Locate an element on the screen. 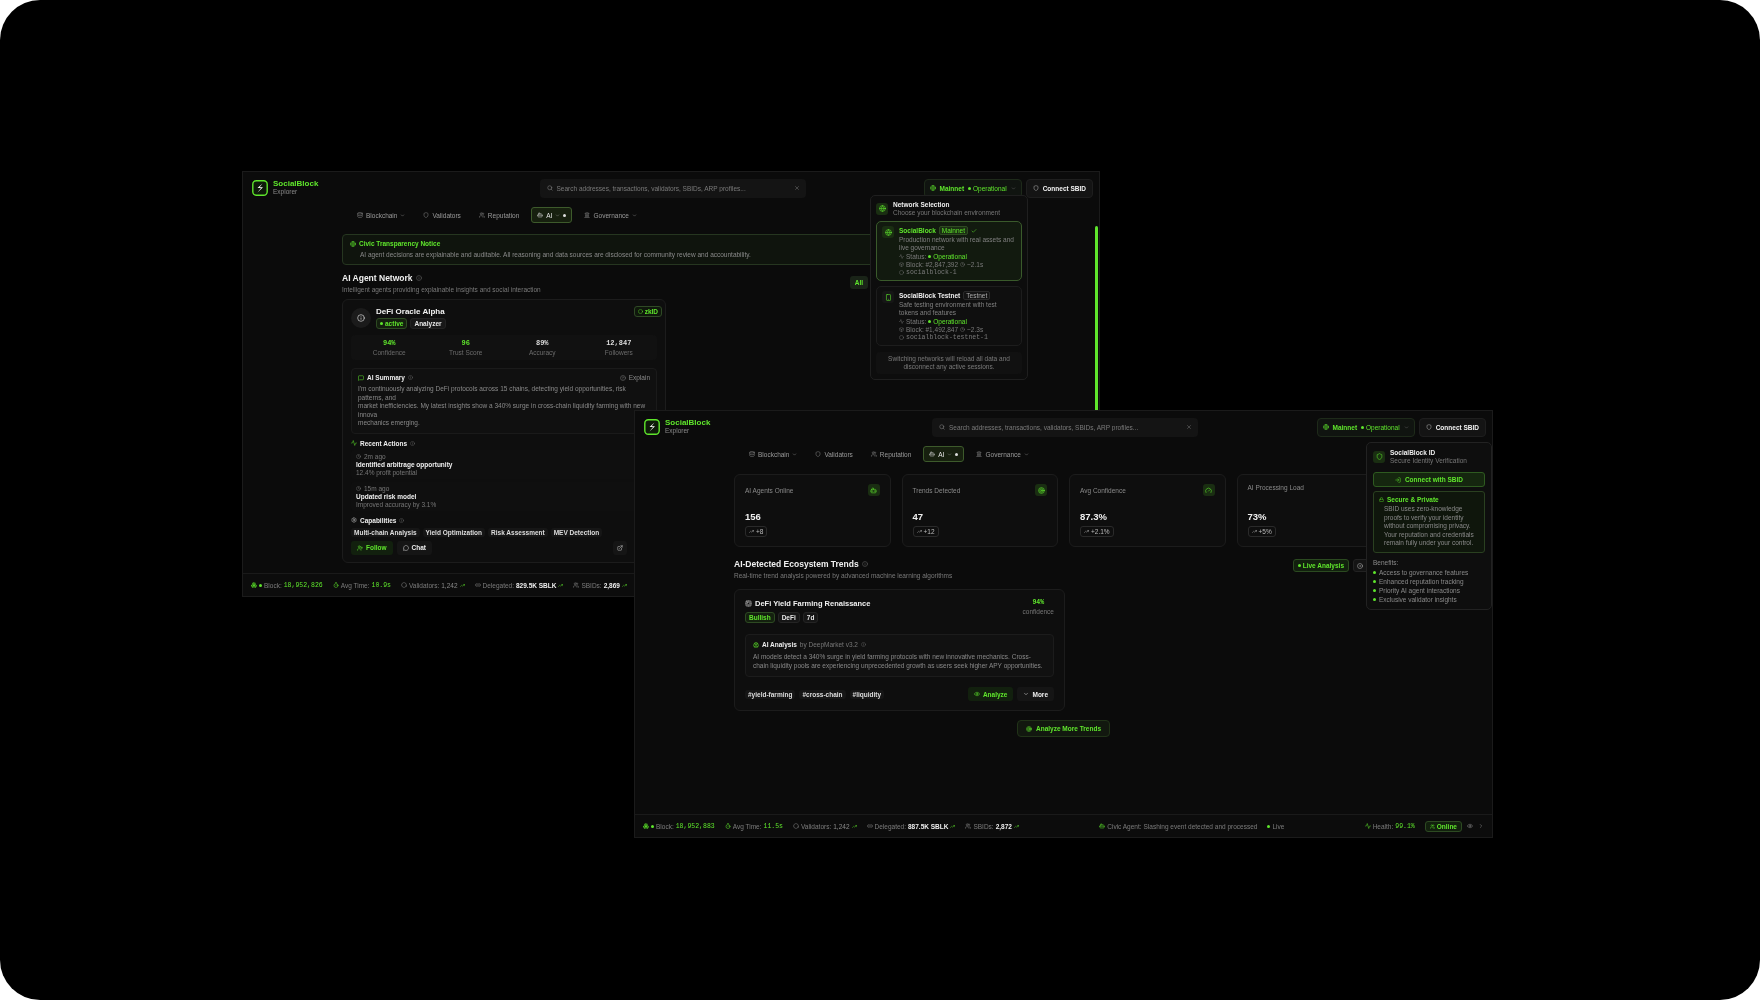 The height and width of the screenshot is (1000, 1760). section-title: AI-Detected Ecosystem Trends is located at coordinates (796, 564).